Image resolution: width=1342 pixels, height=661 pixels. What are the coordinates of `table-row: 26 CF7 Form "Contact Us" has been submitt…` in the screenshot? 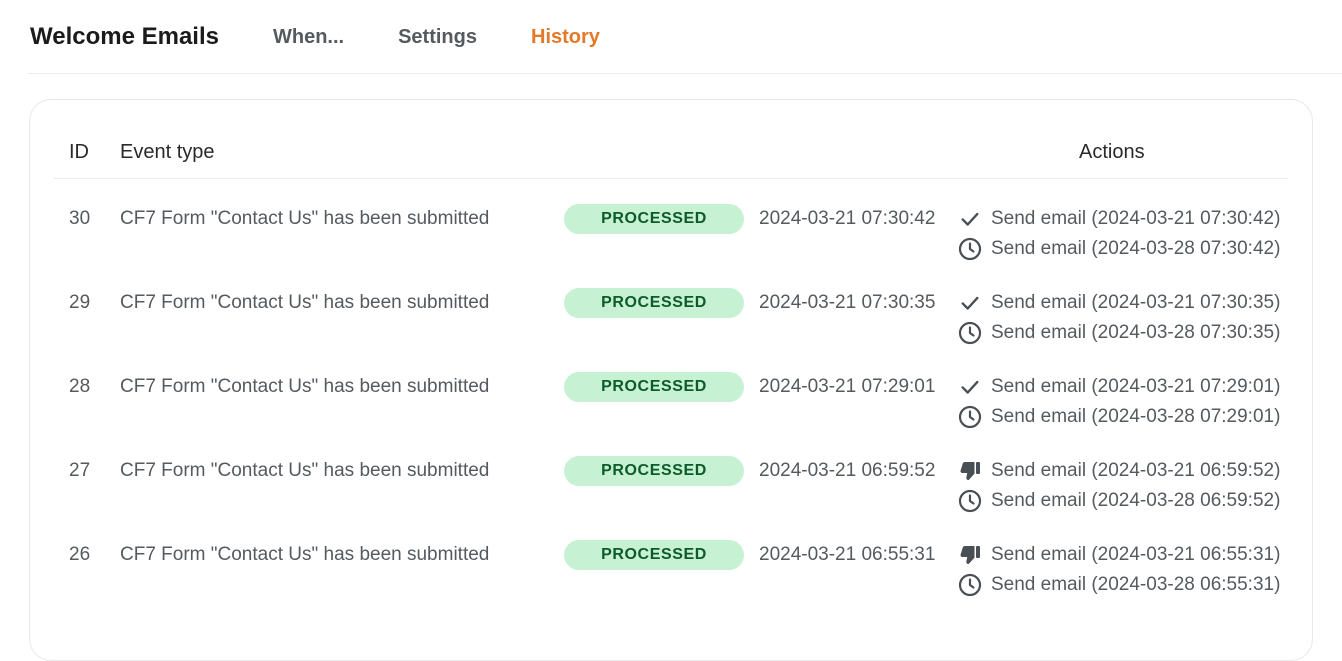 It's located at (671, 579).